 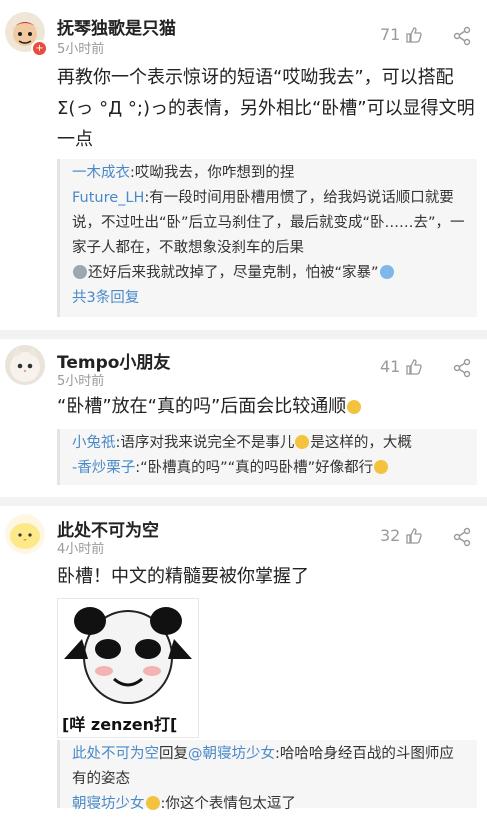 What do you see at coordinates (205, 443) in the screenshot?
I see `reply-text: :语序对我来说完全不是事儿` at bounding box center [205, 443].